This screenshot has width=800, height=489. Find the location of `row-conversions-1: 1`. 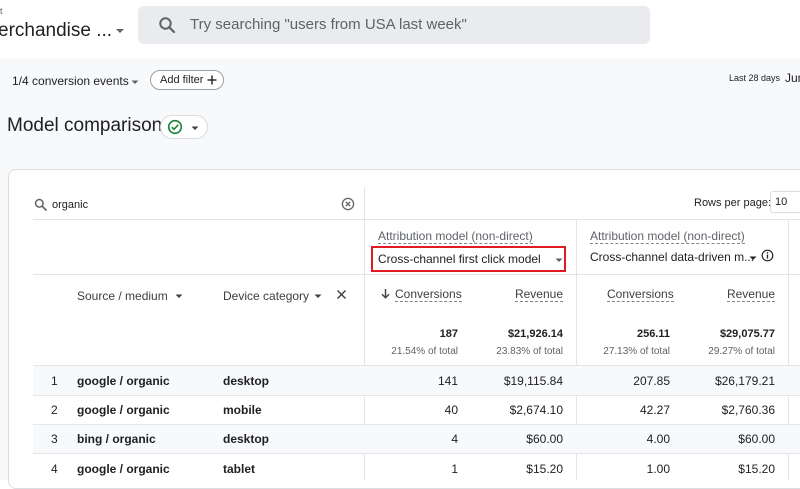

row-conversions-1: 1 is located at coordinates (454, 469).